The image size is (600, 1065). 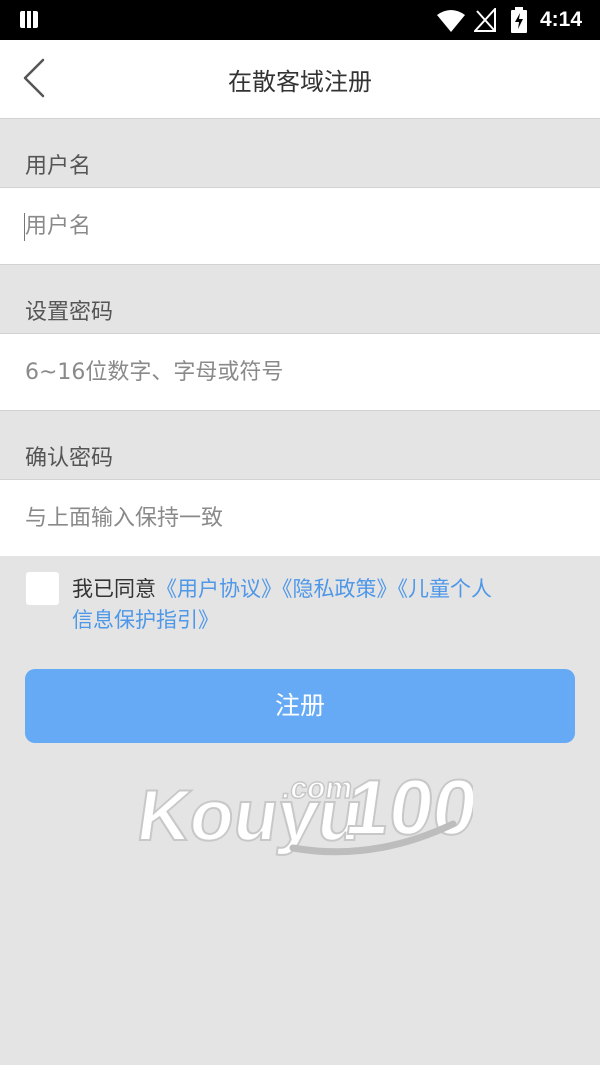 What do you see at coordinates (114, 589) in the screenshot?
I see `agreement-prefix: 我已同意` at bounding box center [114, 589].